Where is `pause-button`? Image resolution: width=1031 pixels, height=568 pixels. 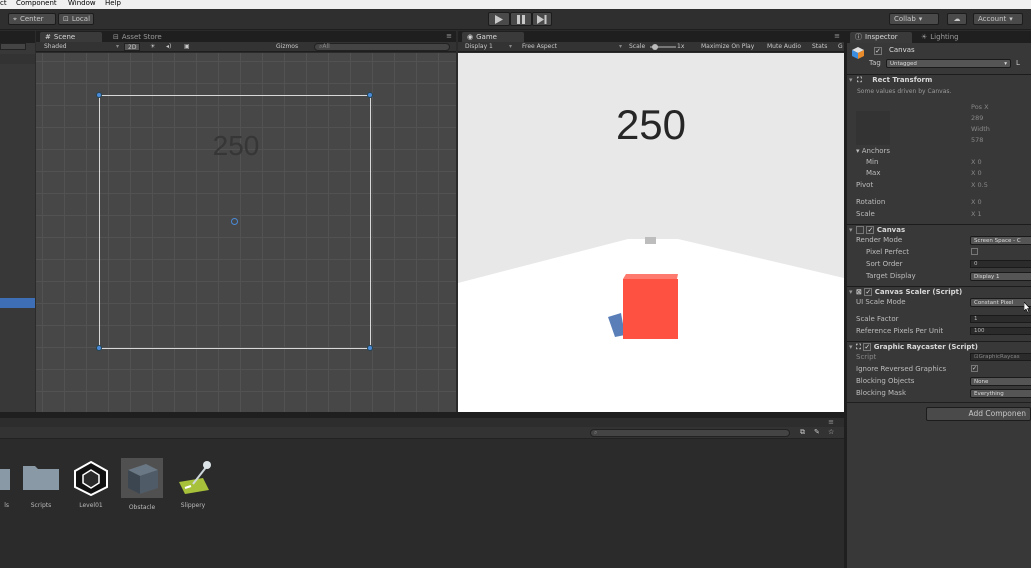
pause-button is located at coordinates (521, 19).